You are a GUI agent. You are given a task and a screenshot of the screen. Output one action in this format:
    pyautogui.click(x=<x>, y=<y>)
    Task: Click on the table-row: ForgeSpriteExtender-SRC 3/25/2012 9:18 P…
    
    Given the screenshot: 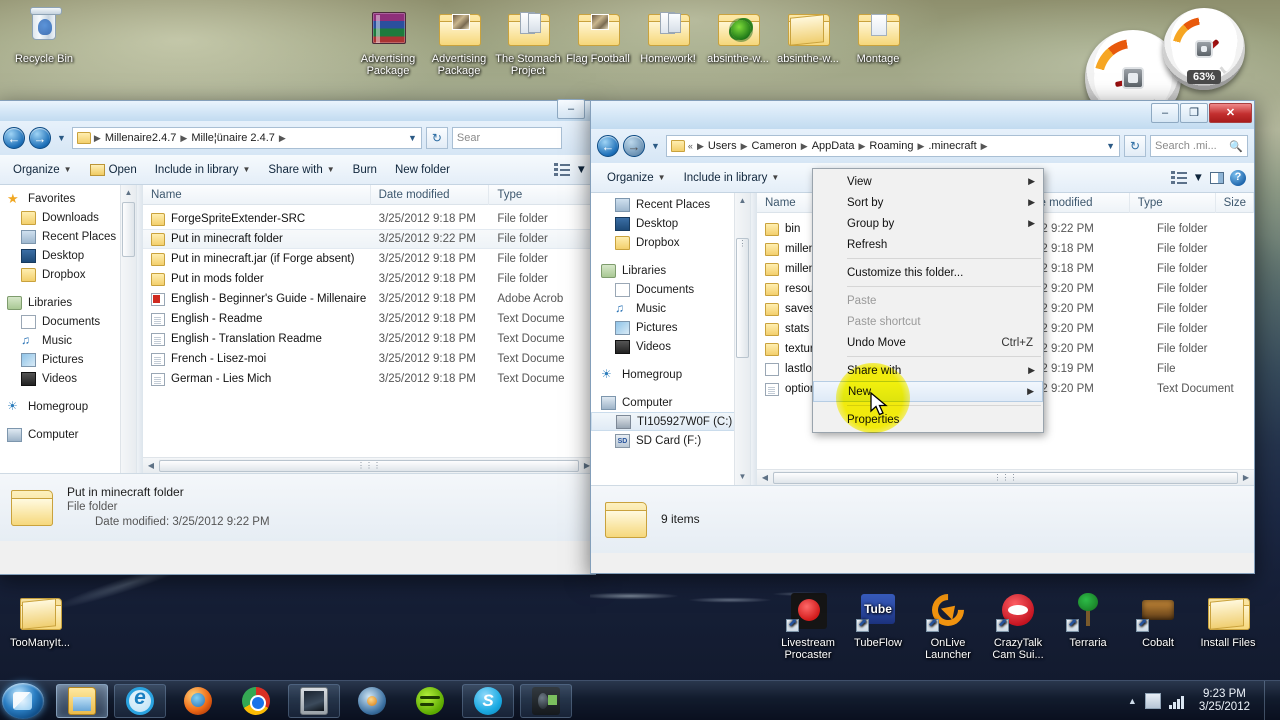 What is the action you would take?
    pyautogui.click(x=369, y=219)
    